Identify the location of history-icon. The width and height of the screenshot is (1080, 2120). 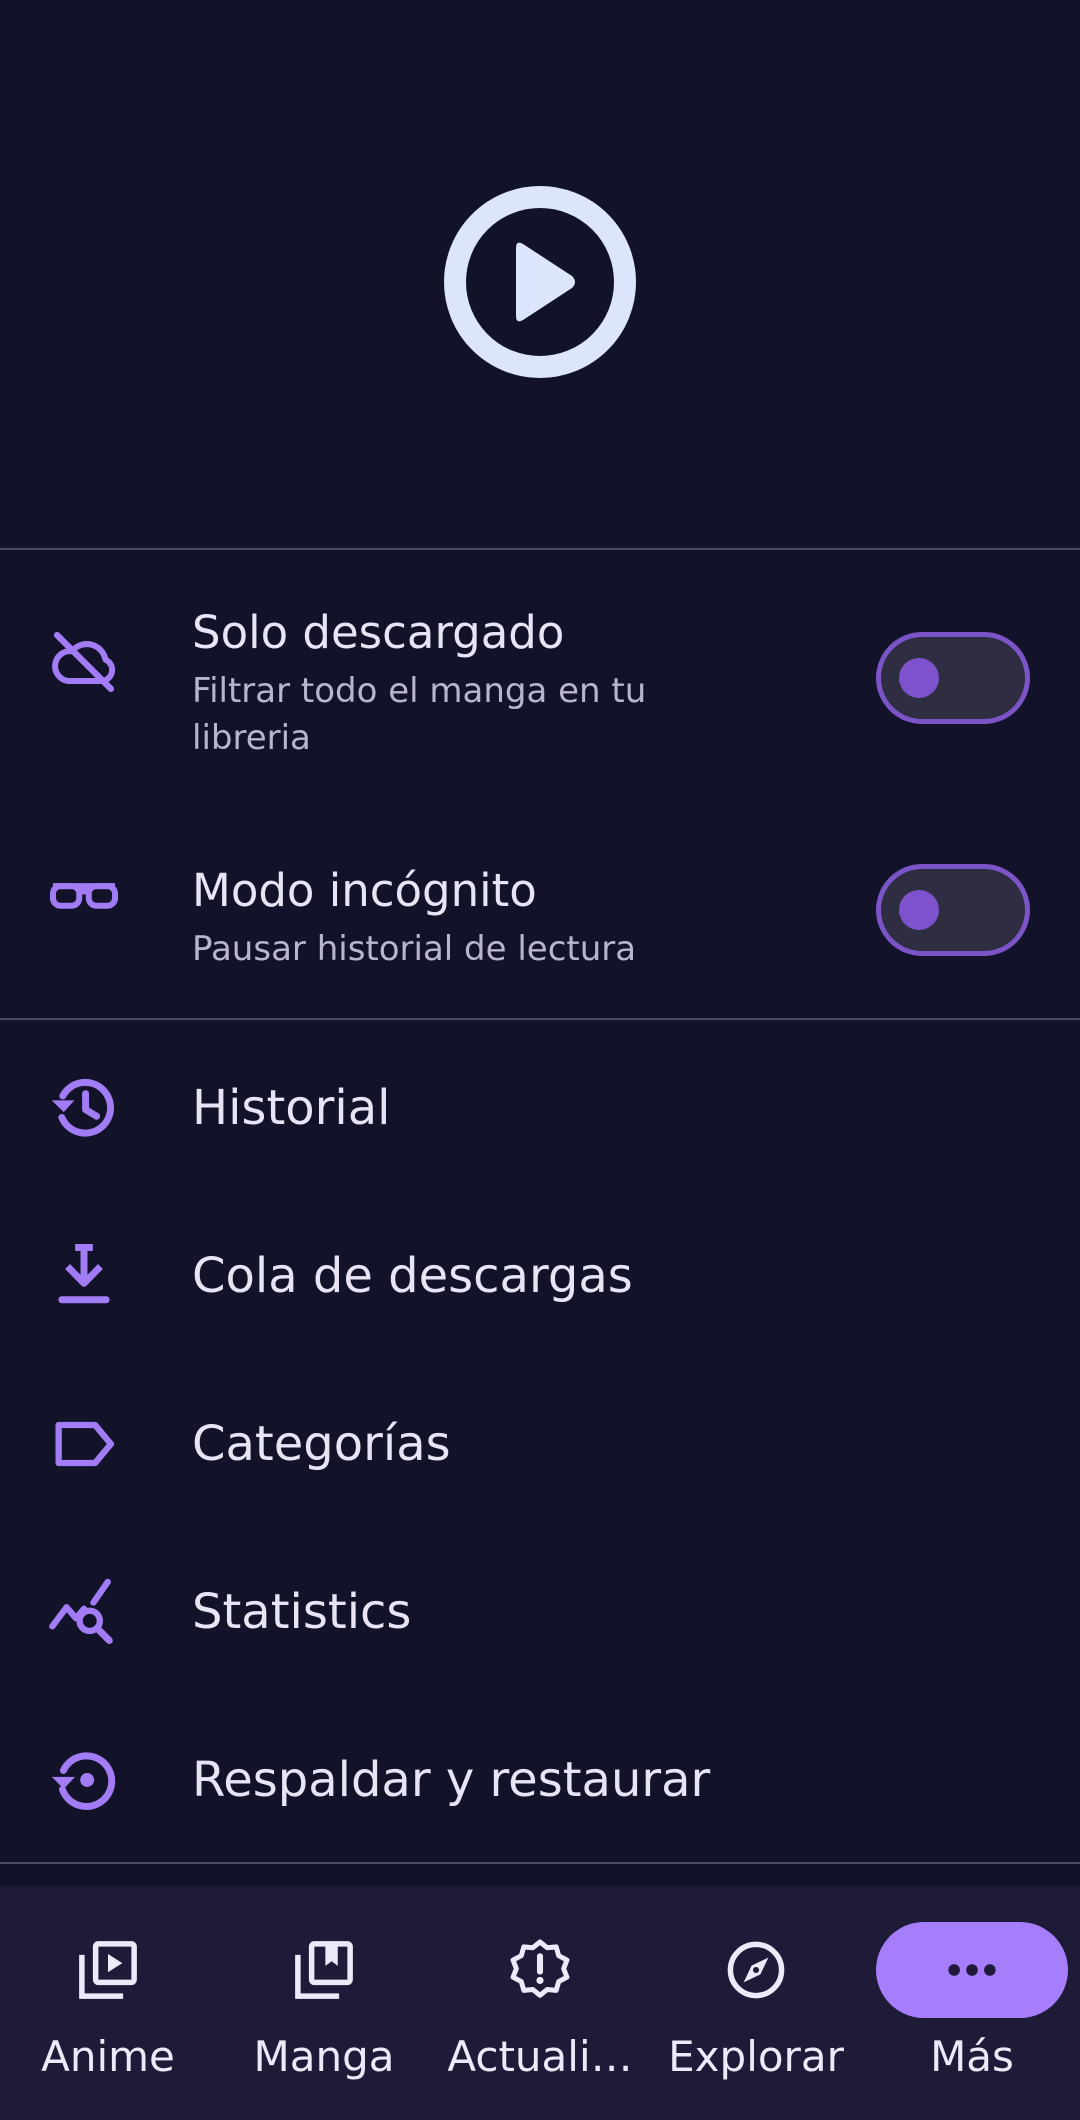
(84, 1108).